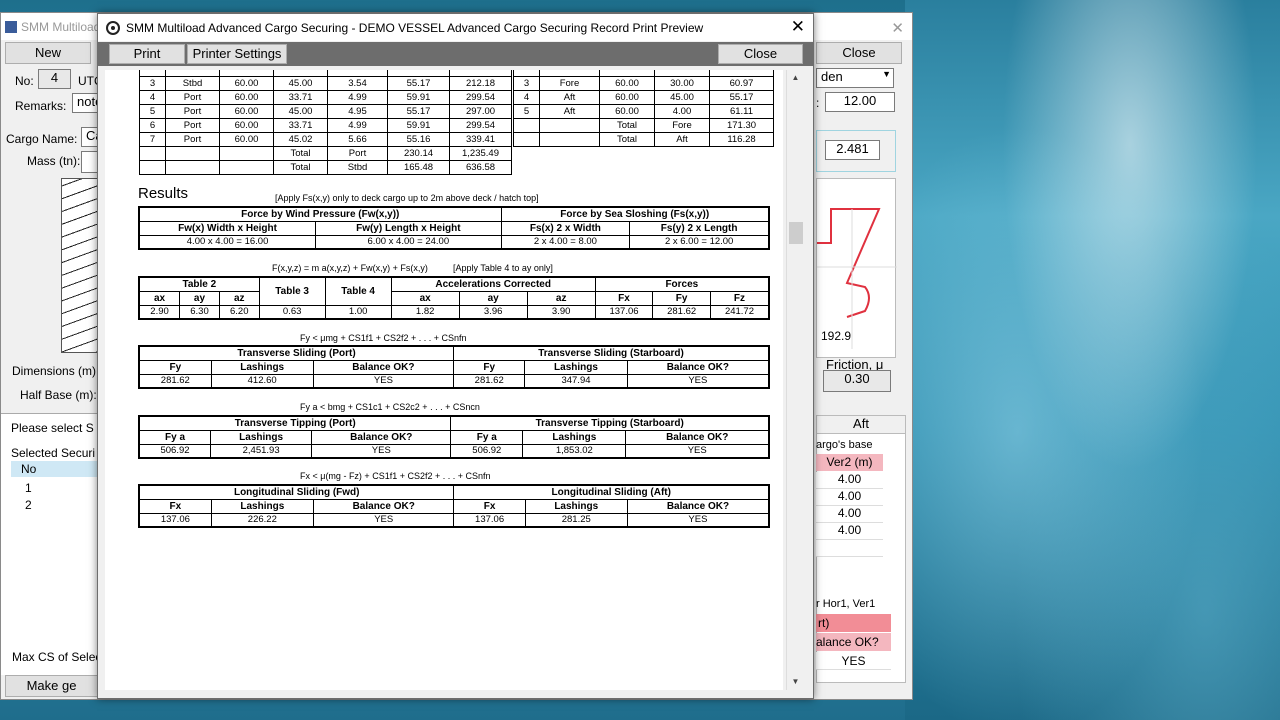  Describe the element at coordinates (300, 139) in the screenshot. I see `table-cell: 45.02` at that location.